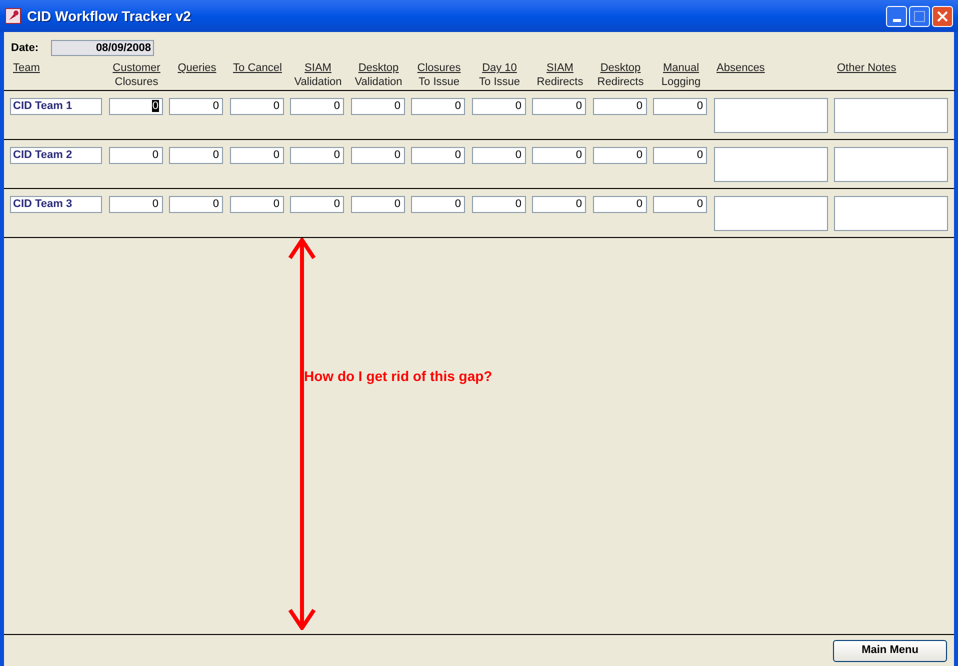 The height and width of the screenshot is (666, 958). Describe the element at coordinates (890, 651) in the screenshot. I see `main-menu-button: Main Menu` at that location.